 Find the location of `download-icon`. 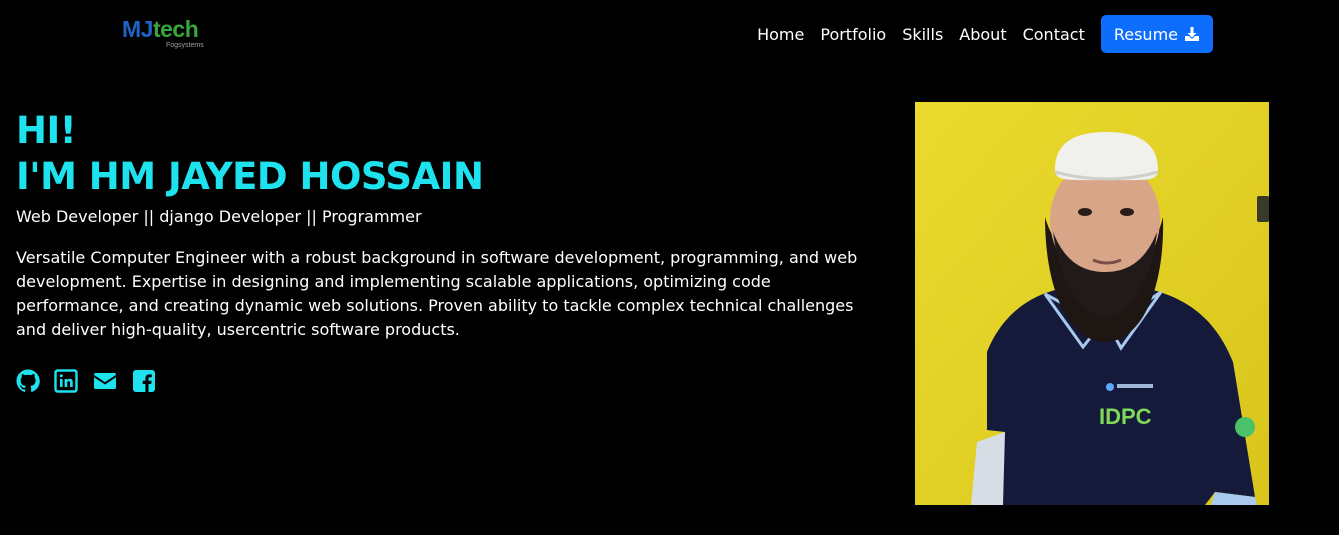

download-icon is located at coordinates (1192, 34).